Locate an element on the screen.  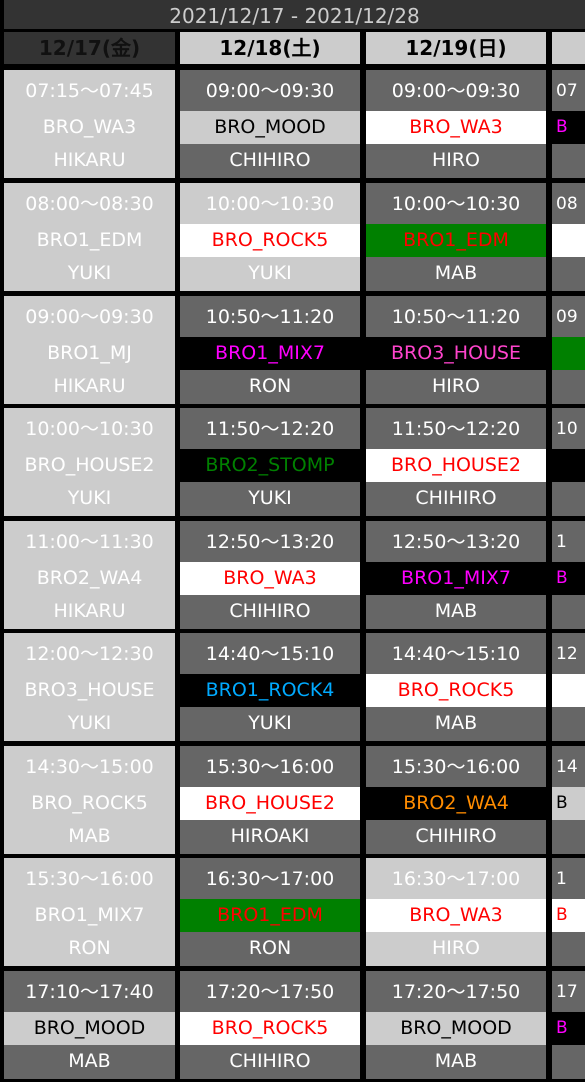
schedule-card: 08:00〜08:30 BRO1_EDM YUKI is located at coordinates (89, 237).